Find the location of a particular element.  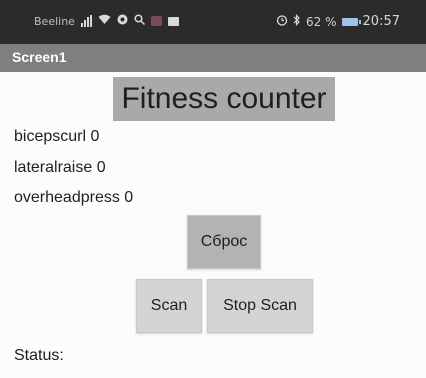

status-bar-left: Beeline is located at coordinates (106, 21).